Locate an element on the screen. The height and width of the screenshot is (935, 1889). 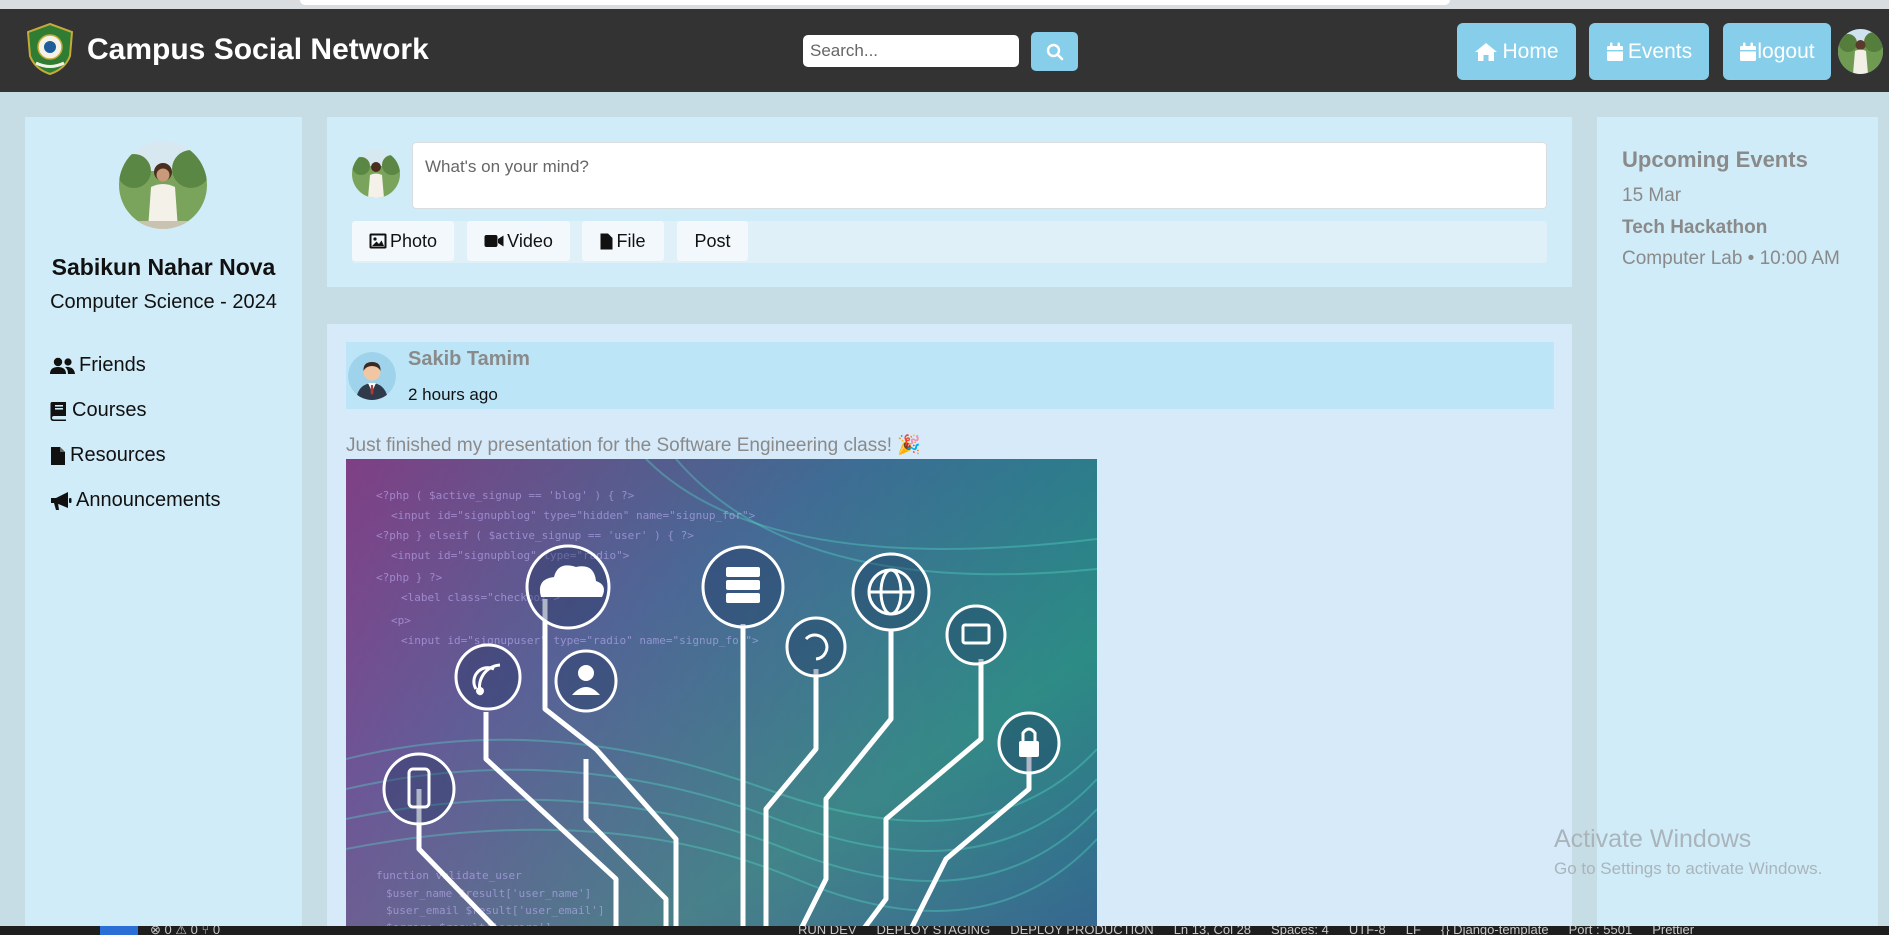
svg-text:$user_name $result['user_name': $user_name $result['user_name'] is located at coordinates (488, 893).